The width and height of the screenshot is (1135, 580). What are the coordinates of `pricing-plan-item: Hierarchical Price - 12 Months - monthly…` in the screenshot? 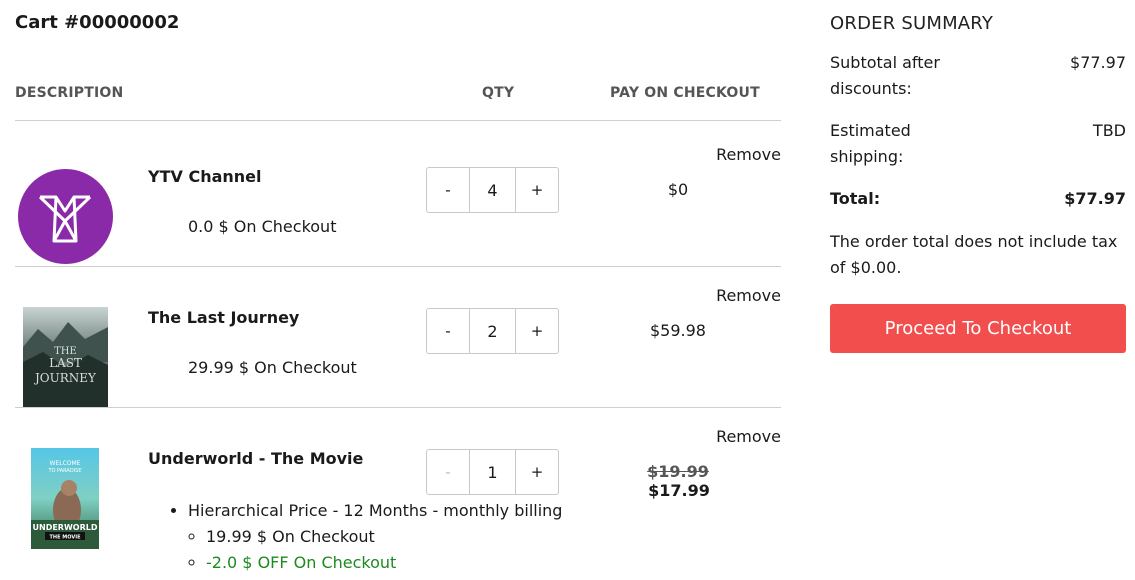 It's located at (375, 511).